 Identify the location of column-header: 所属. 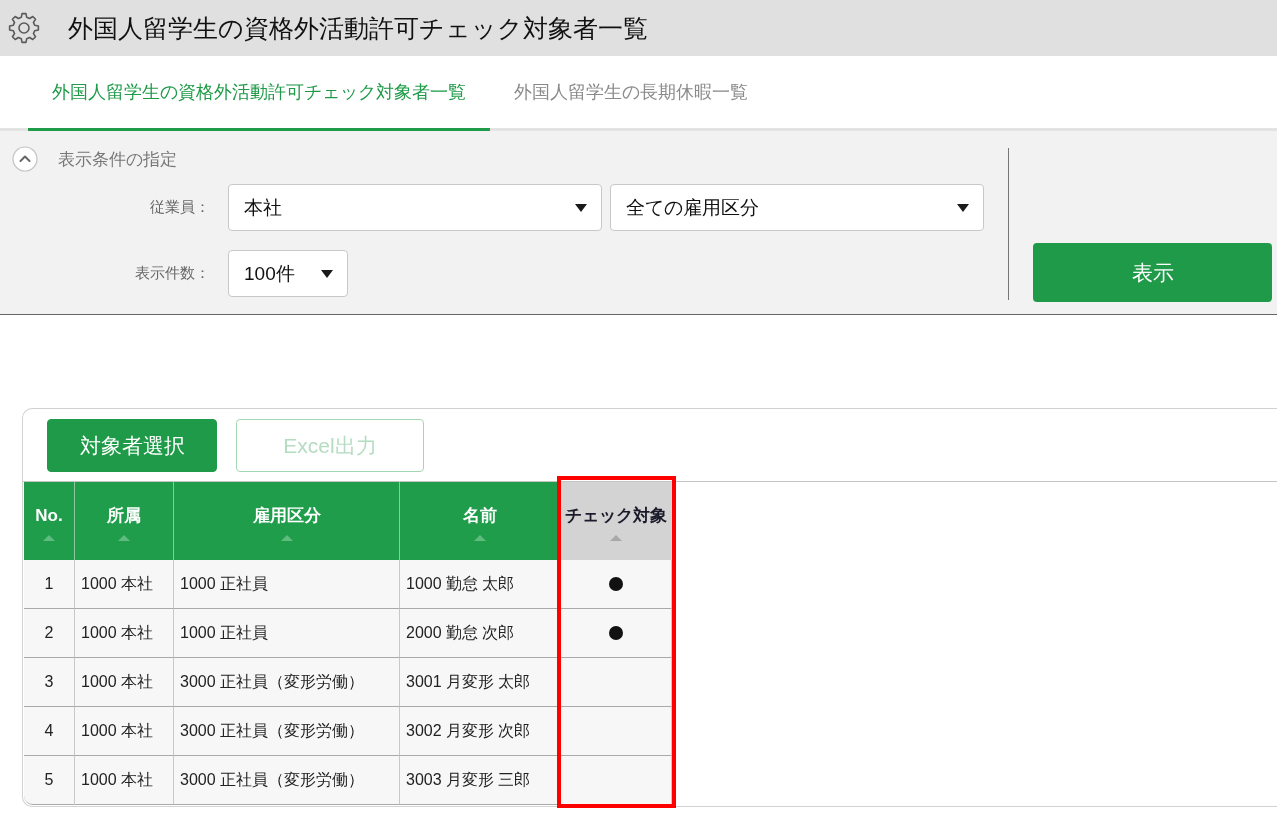
(124, 521).